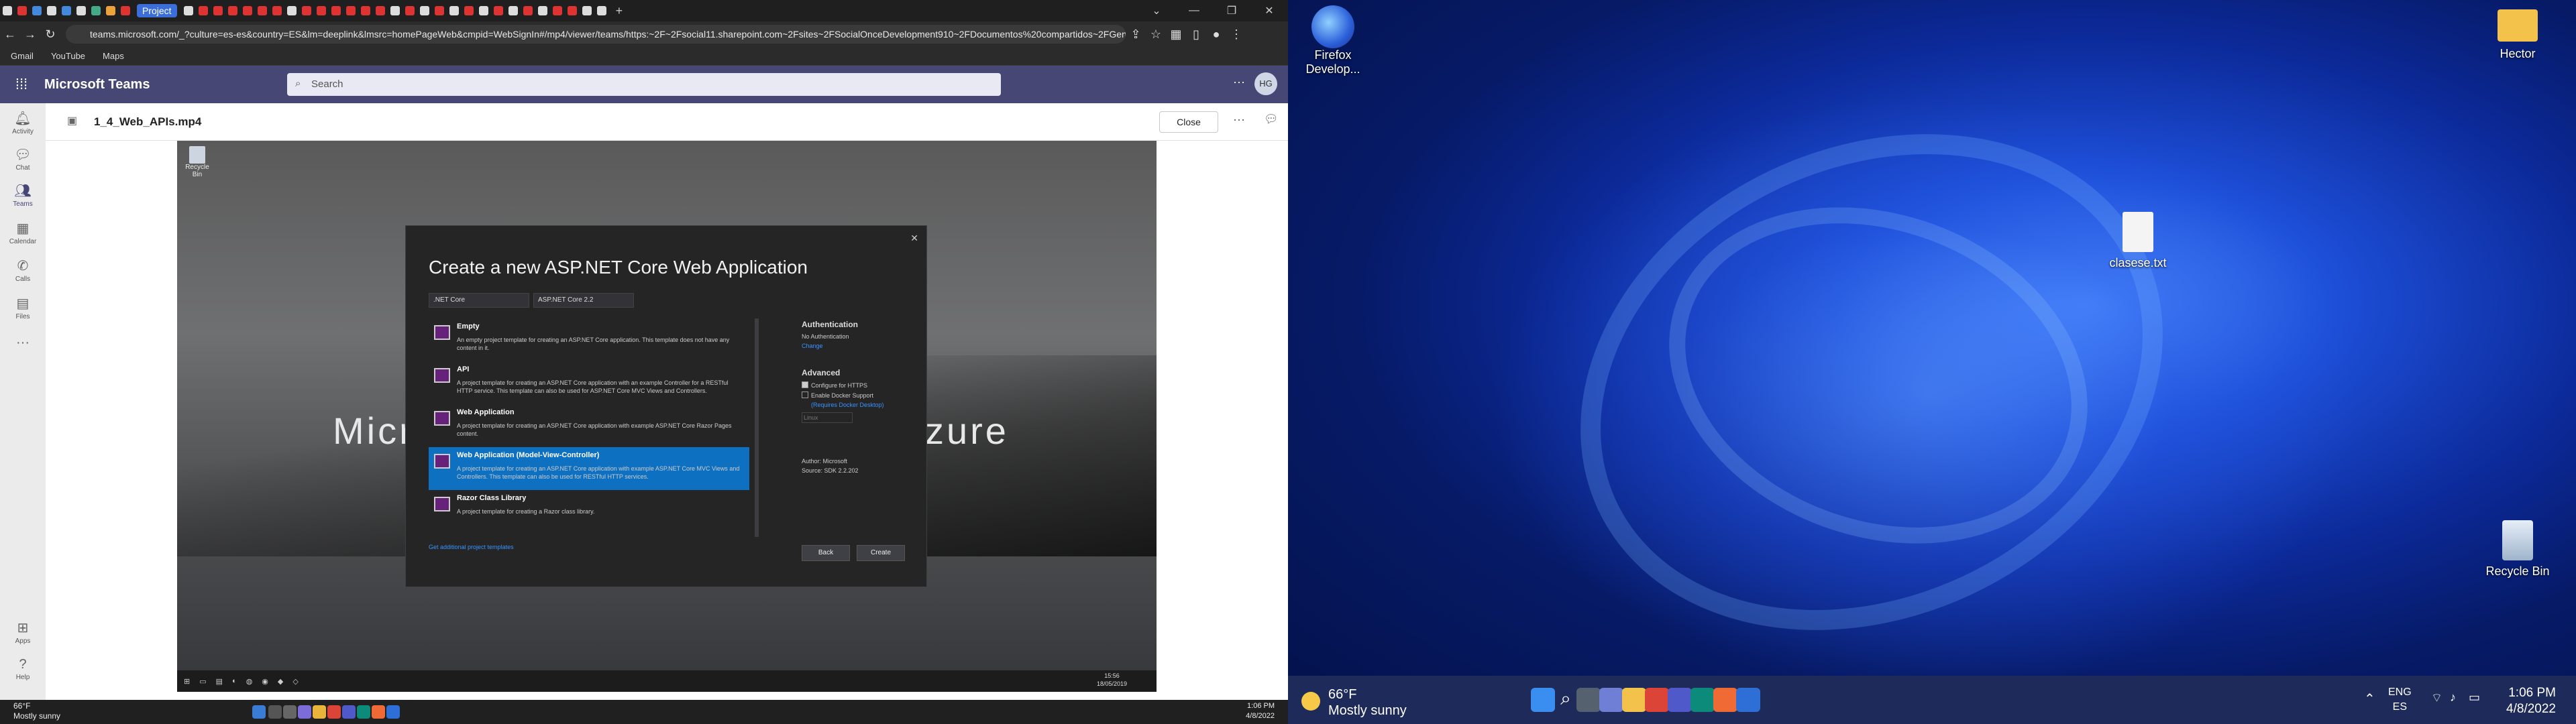  What do you see at coordinates (1236, 34) in the screenshot?
I see `menu-icon: ⋮` at bounding box center [1236, 34].